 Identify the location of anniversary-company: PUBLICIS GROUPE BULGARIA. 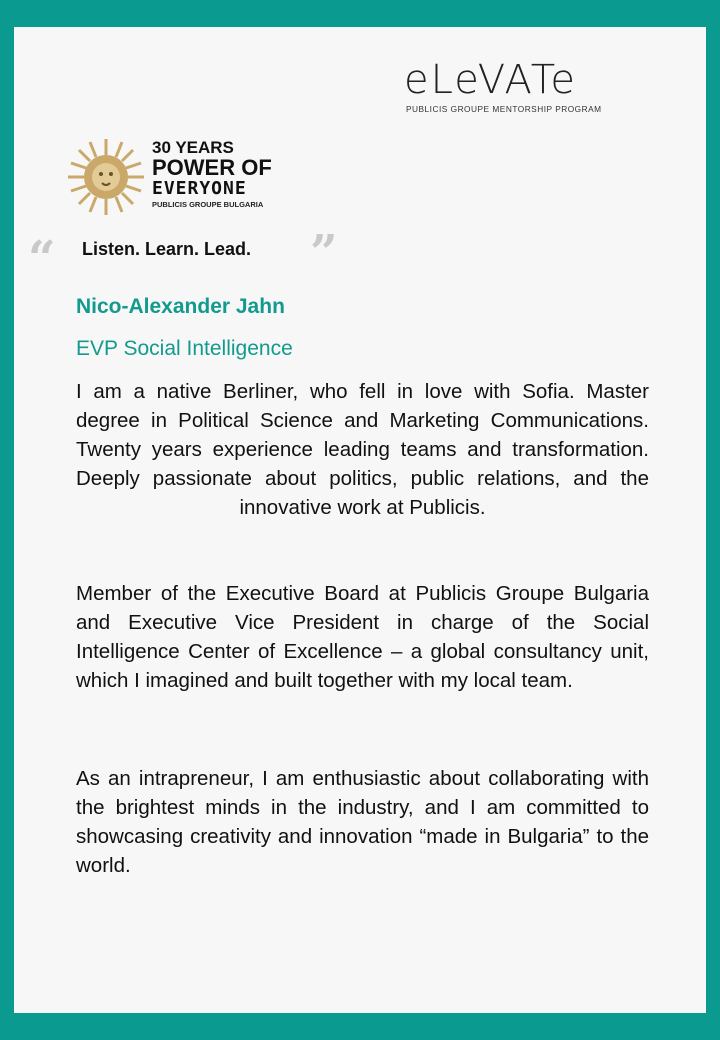
(208, 204).